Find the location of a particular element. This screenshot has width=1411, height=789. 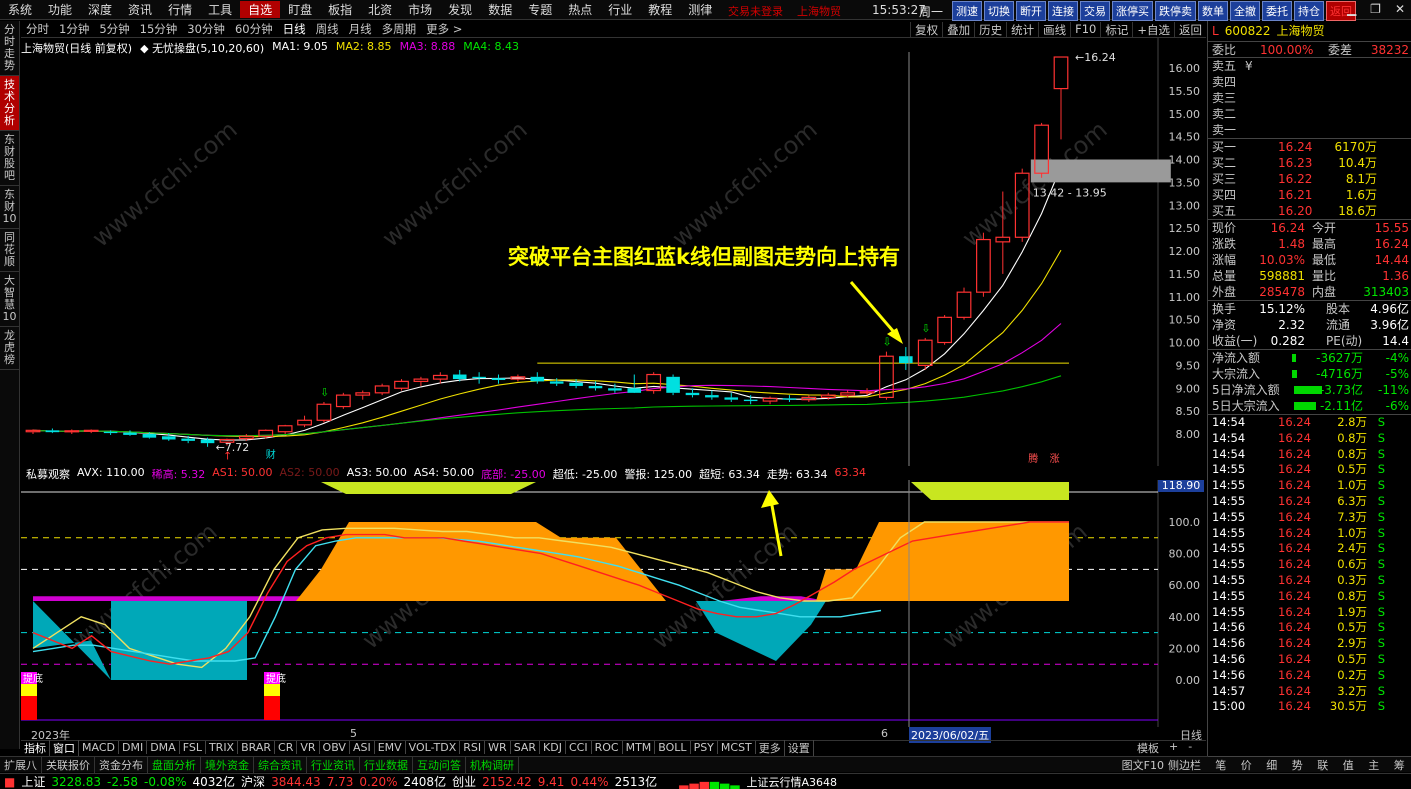

indicator-tab: KDJ is located at coordinates (553, 747).